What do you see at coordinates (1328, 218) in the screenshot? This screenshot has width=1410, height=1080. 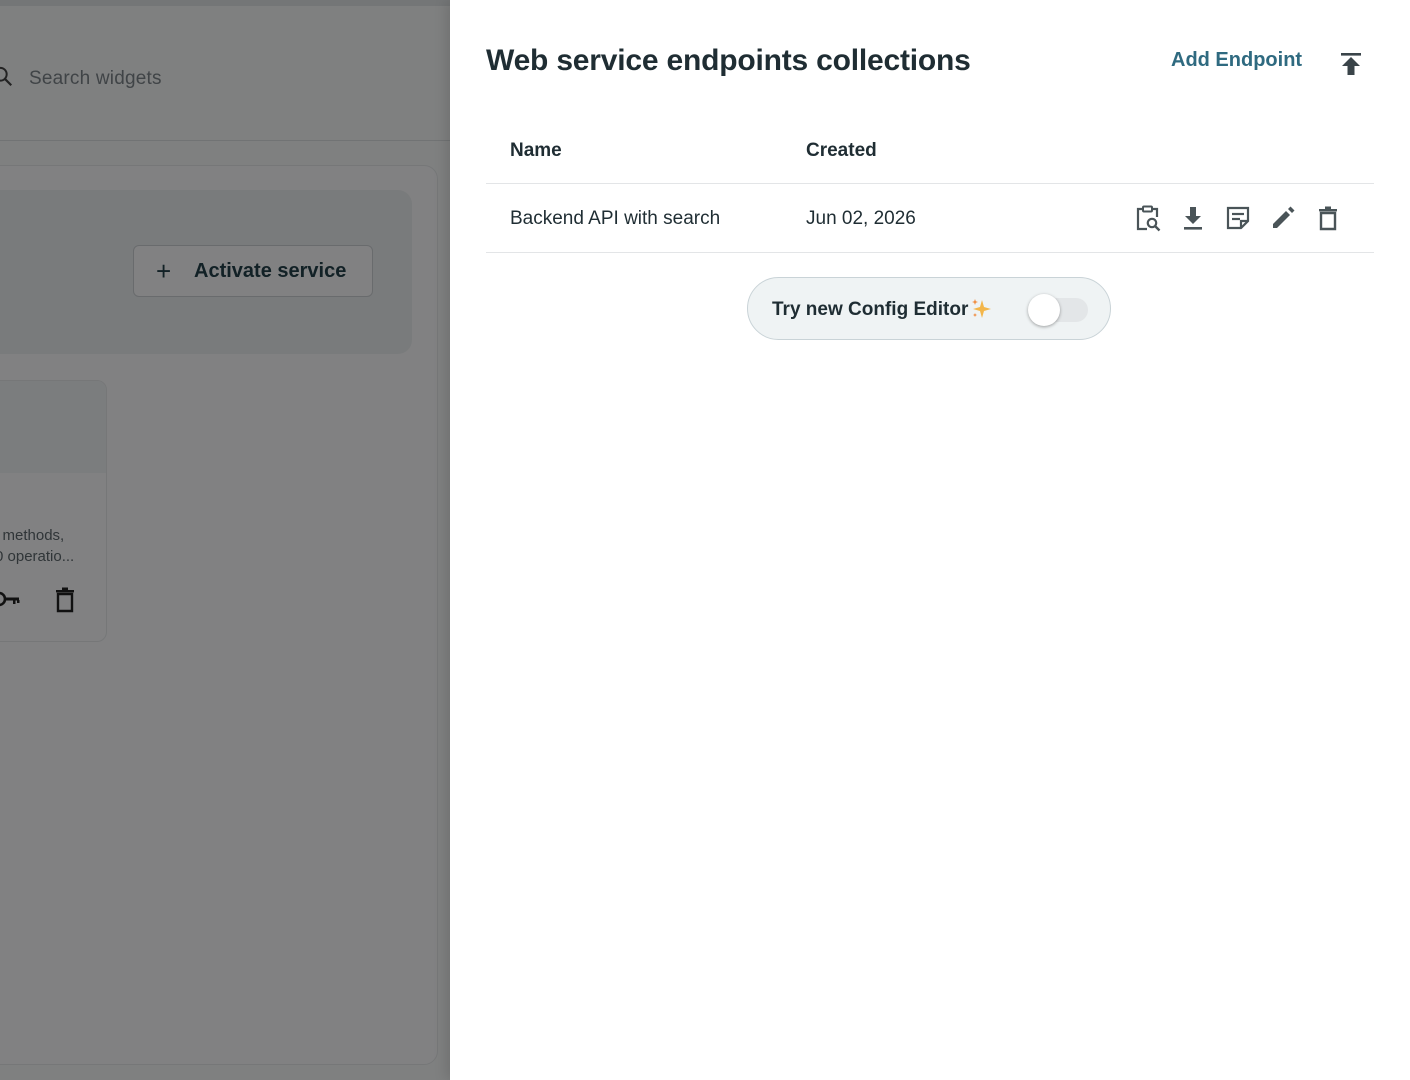 I see `delete-icon` at bounding box center [1328, 218].